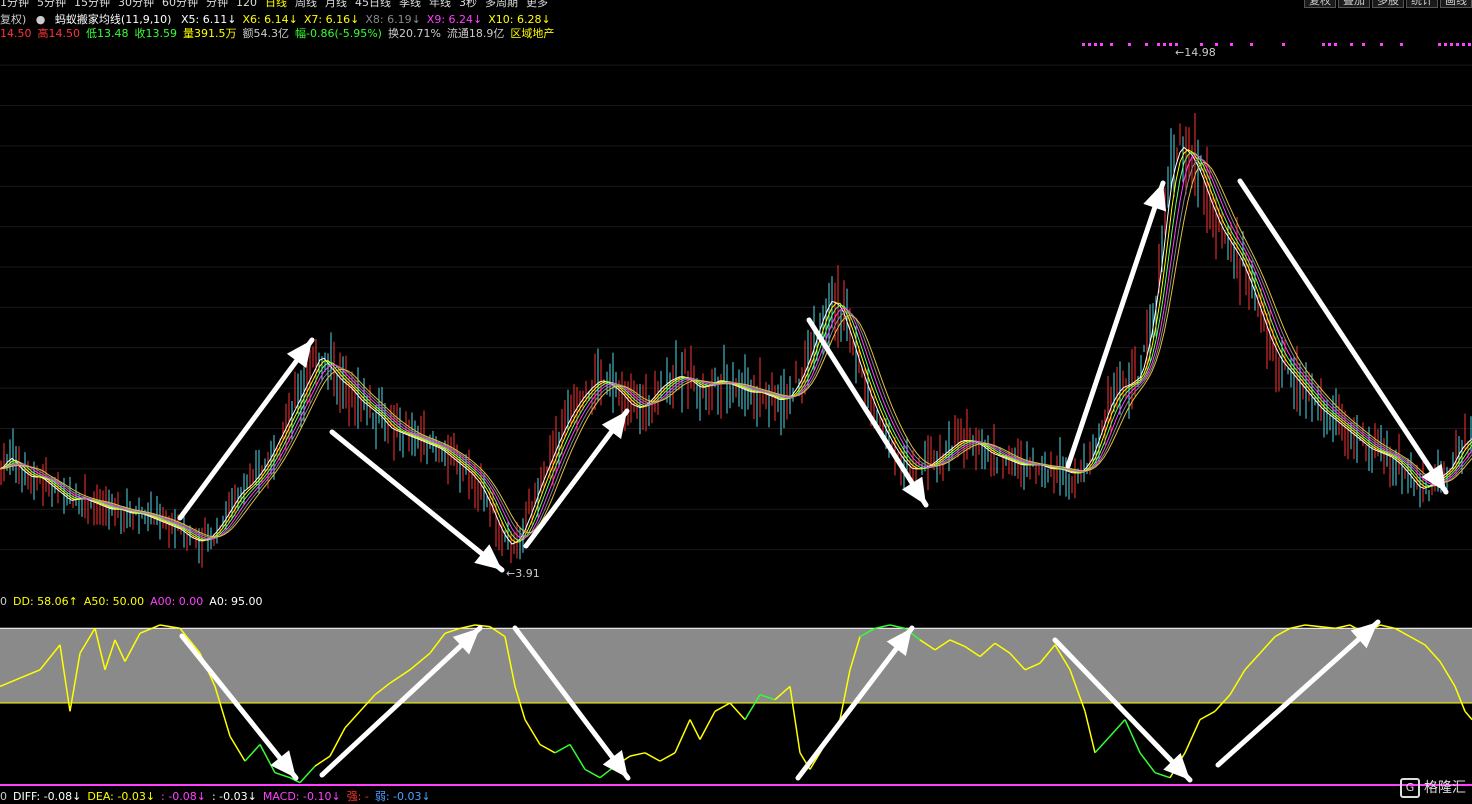 The width and height of the screenshot is (1472, 804). Describe the element at coordinates (1445, 788) in the screenshot. I see `logo-text: 格隆汇` at that location.